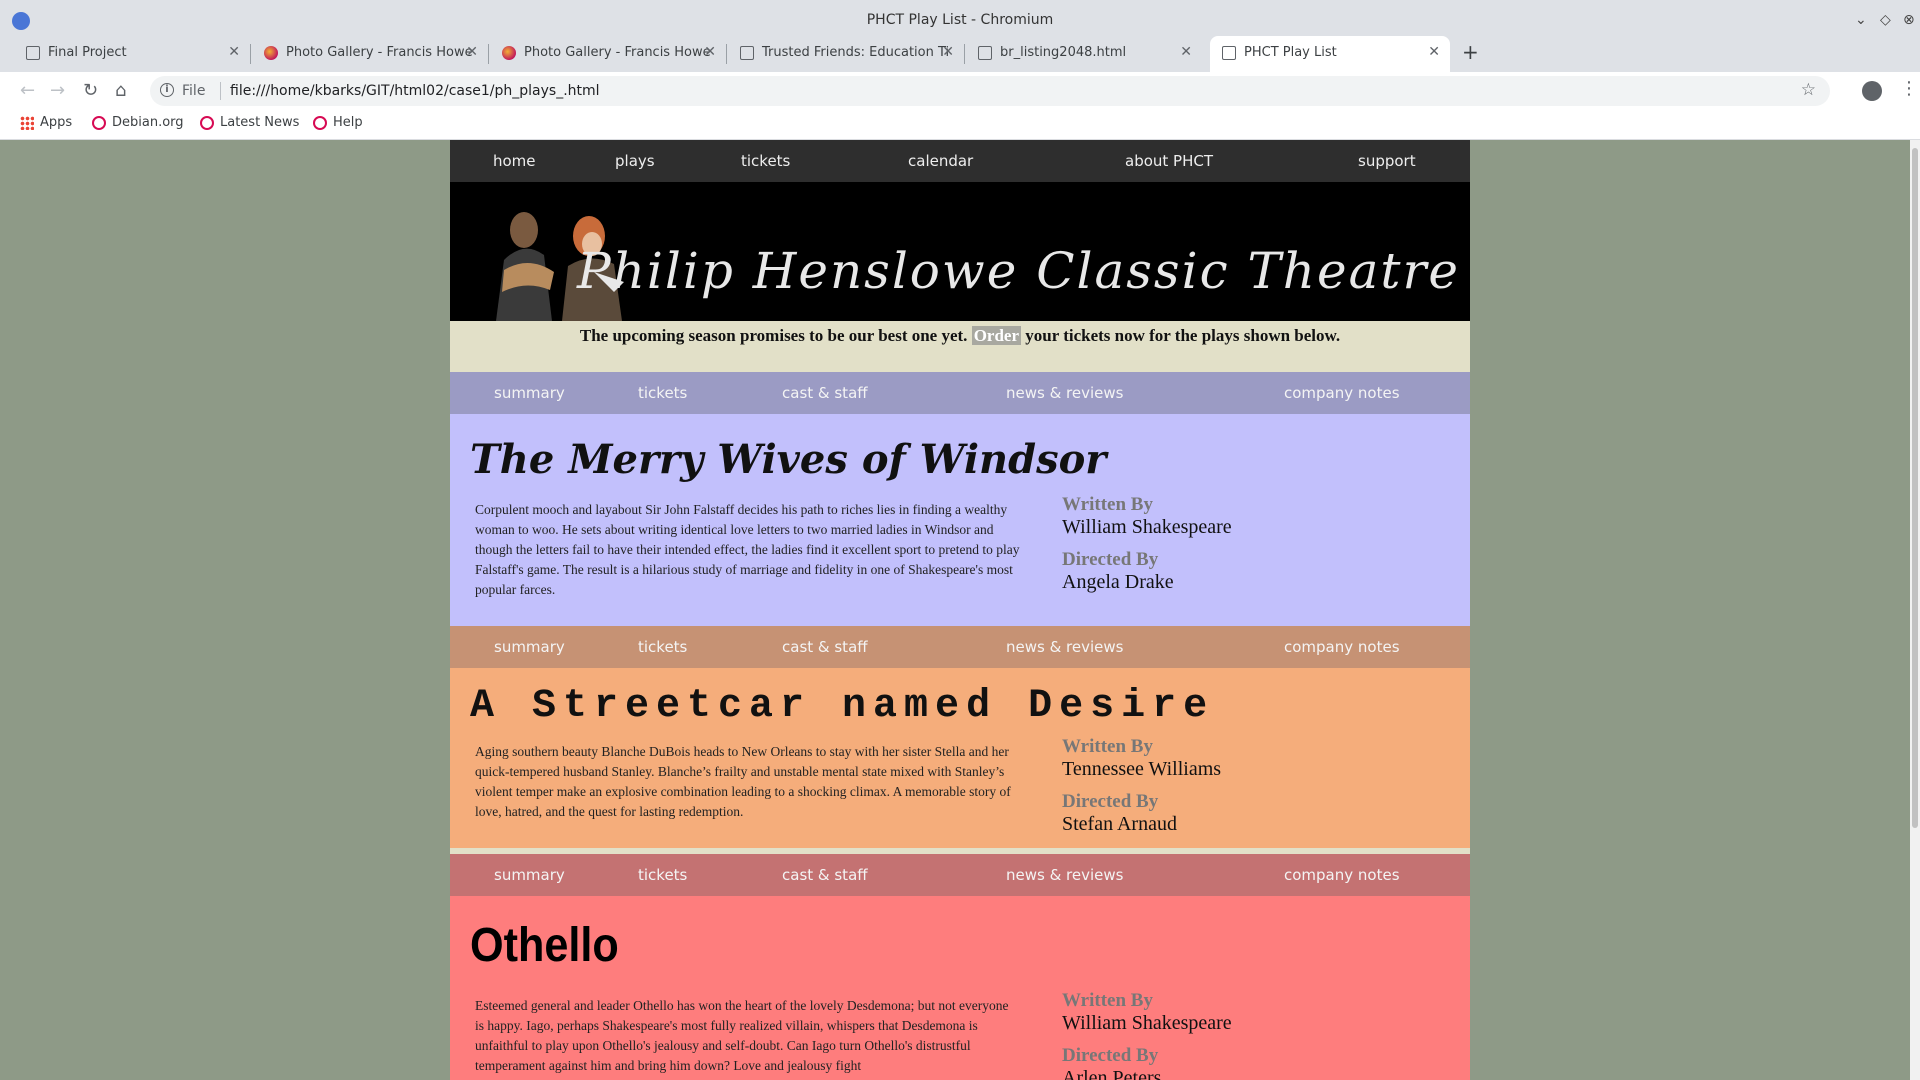 This screenshot has width=1920, height=1080. What do you see at coordinates (996, 335) in the screenshot?
I see `intro-highlight: Order` at bounding box center [996, 335].